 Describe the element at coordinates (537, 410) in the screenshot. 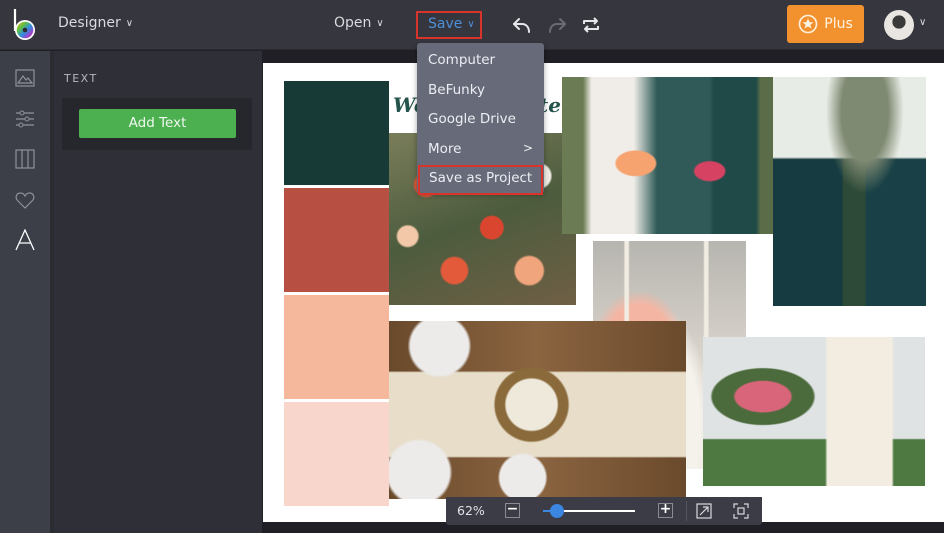

I see `photo-table-setting-with-cake` at that location.